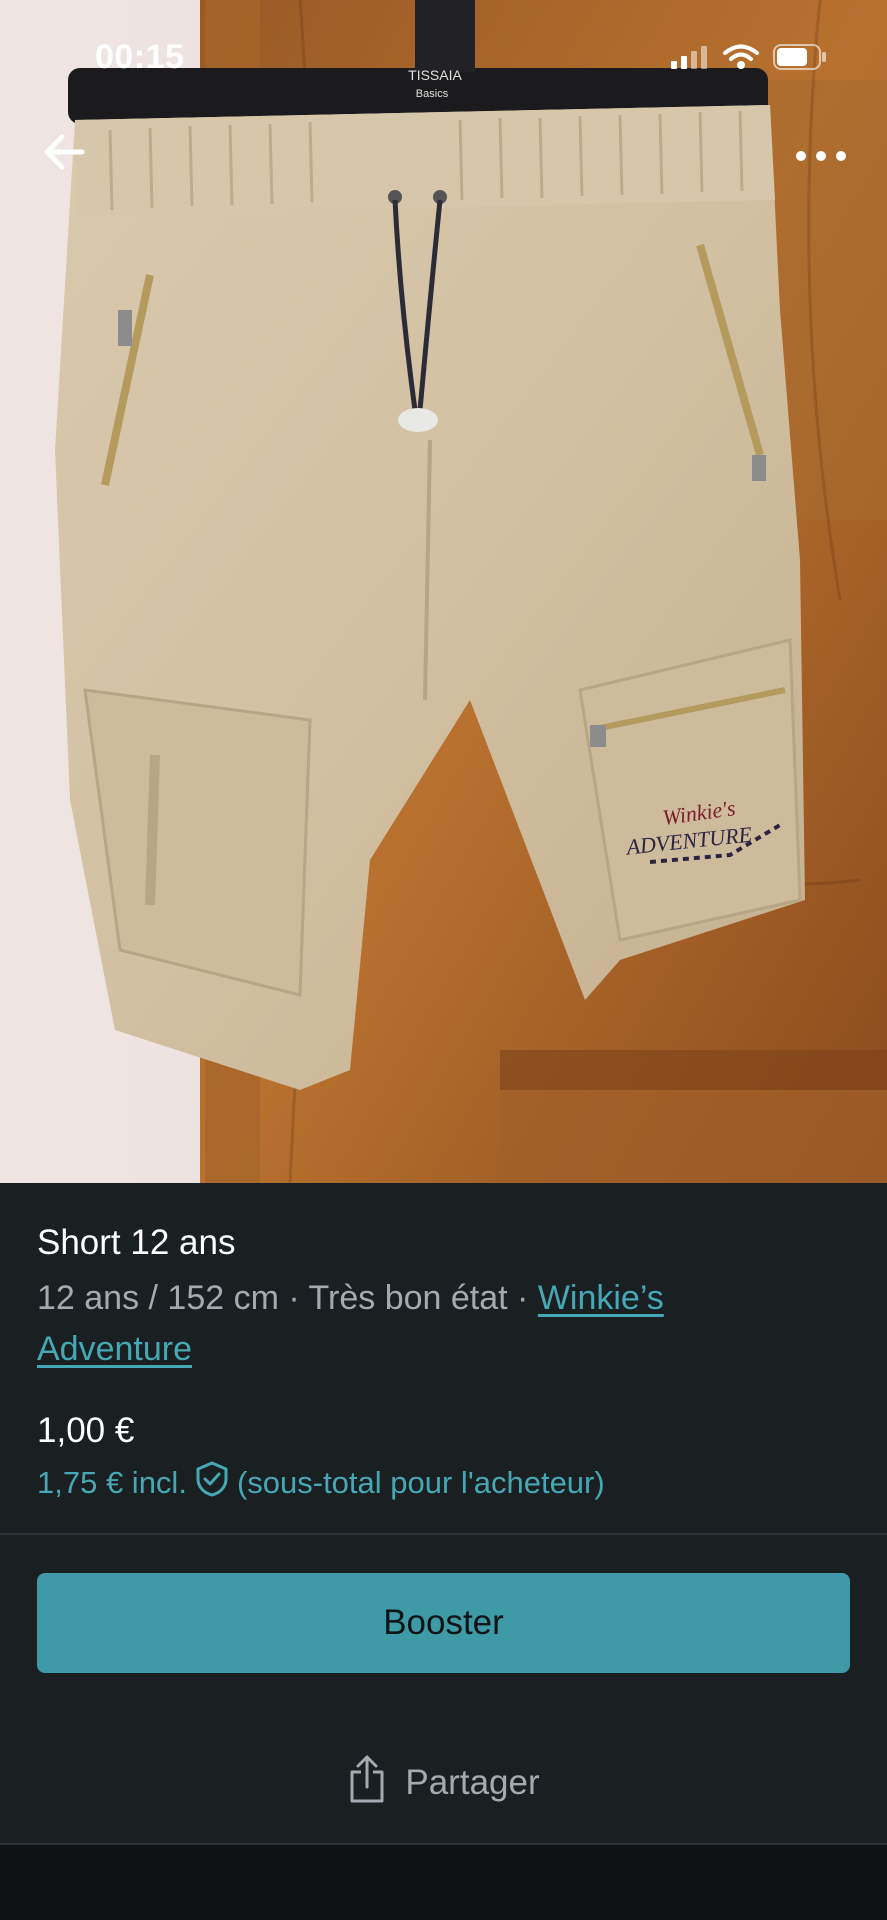 The image size is (887, 1920). Describe the element at coordinates (212, 1483) in the screenshot. I see `shield-check-icon` at that location.